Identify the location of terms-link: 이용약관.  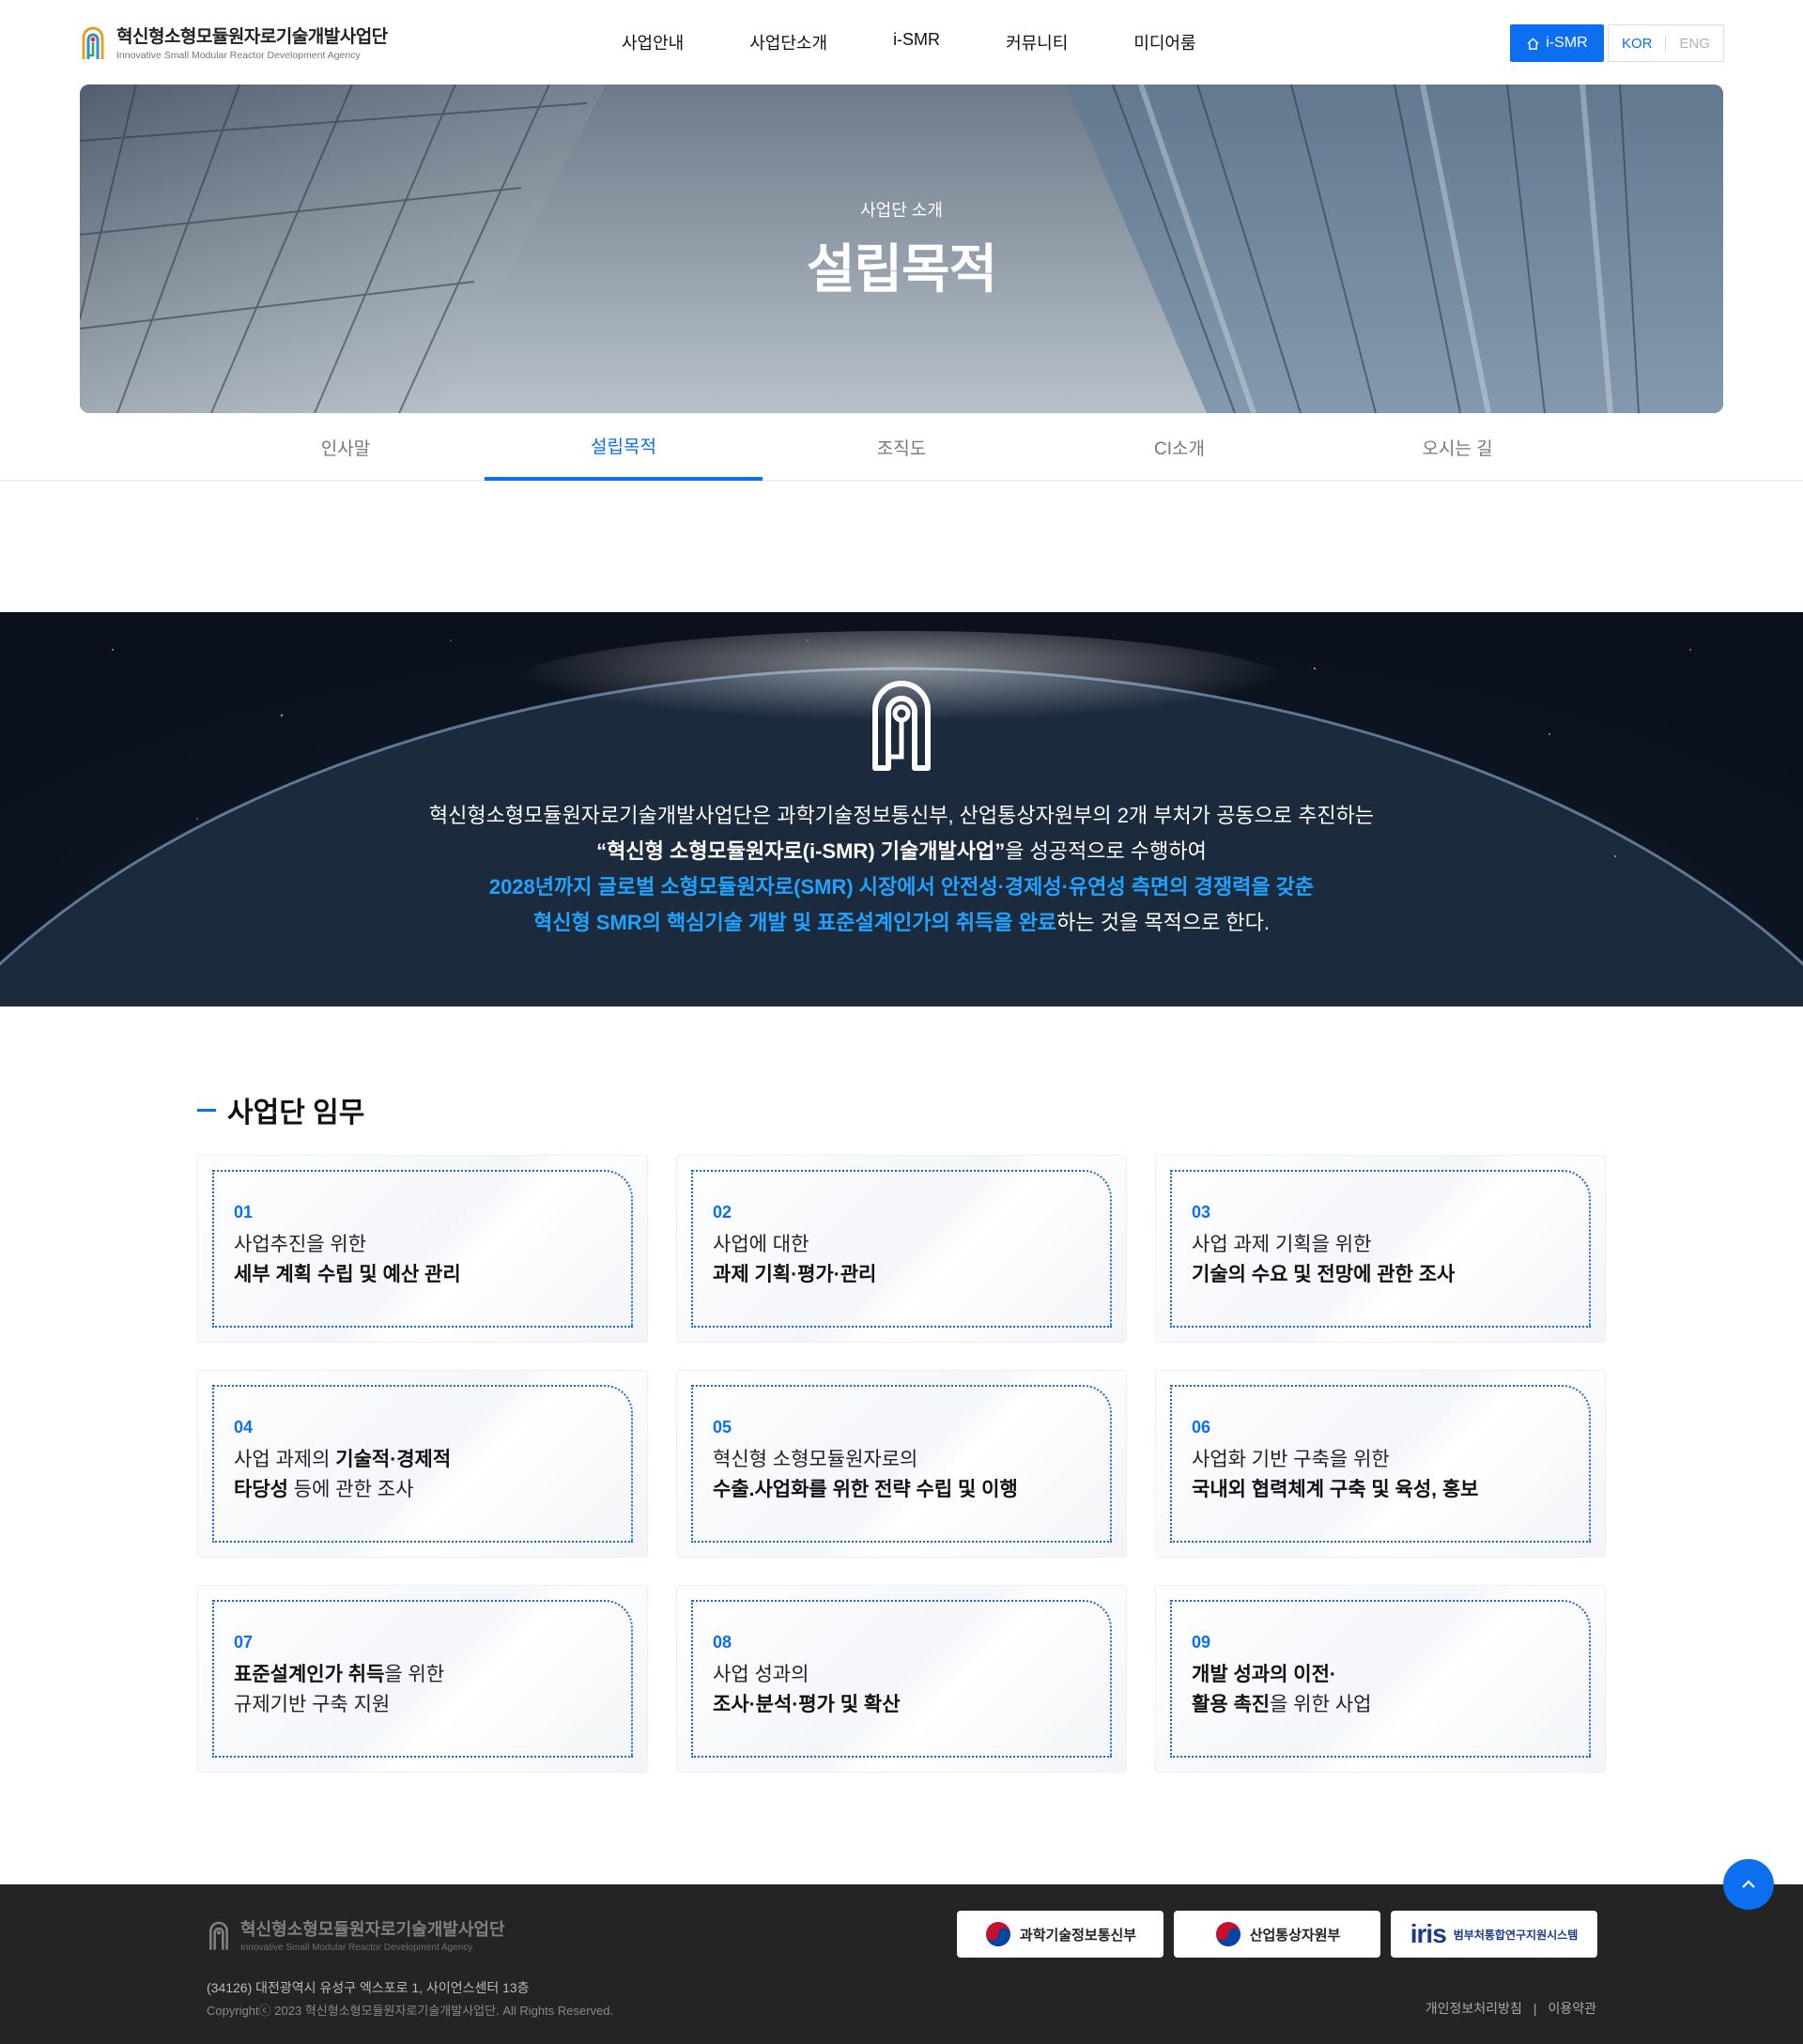
(1572, 2008).